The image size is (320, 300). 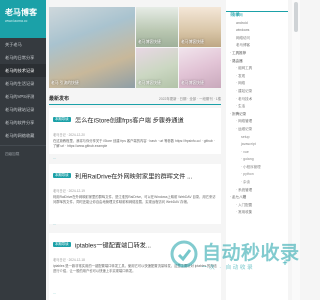 What do you see at coordinates (257, 100) in the screenshot?
I see `toc-item: · 老马技术` at bounding box center [257, 100].